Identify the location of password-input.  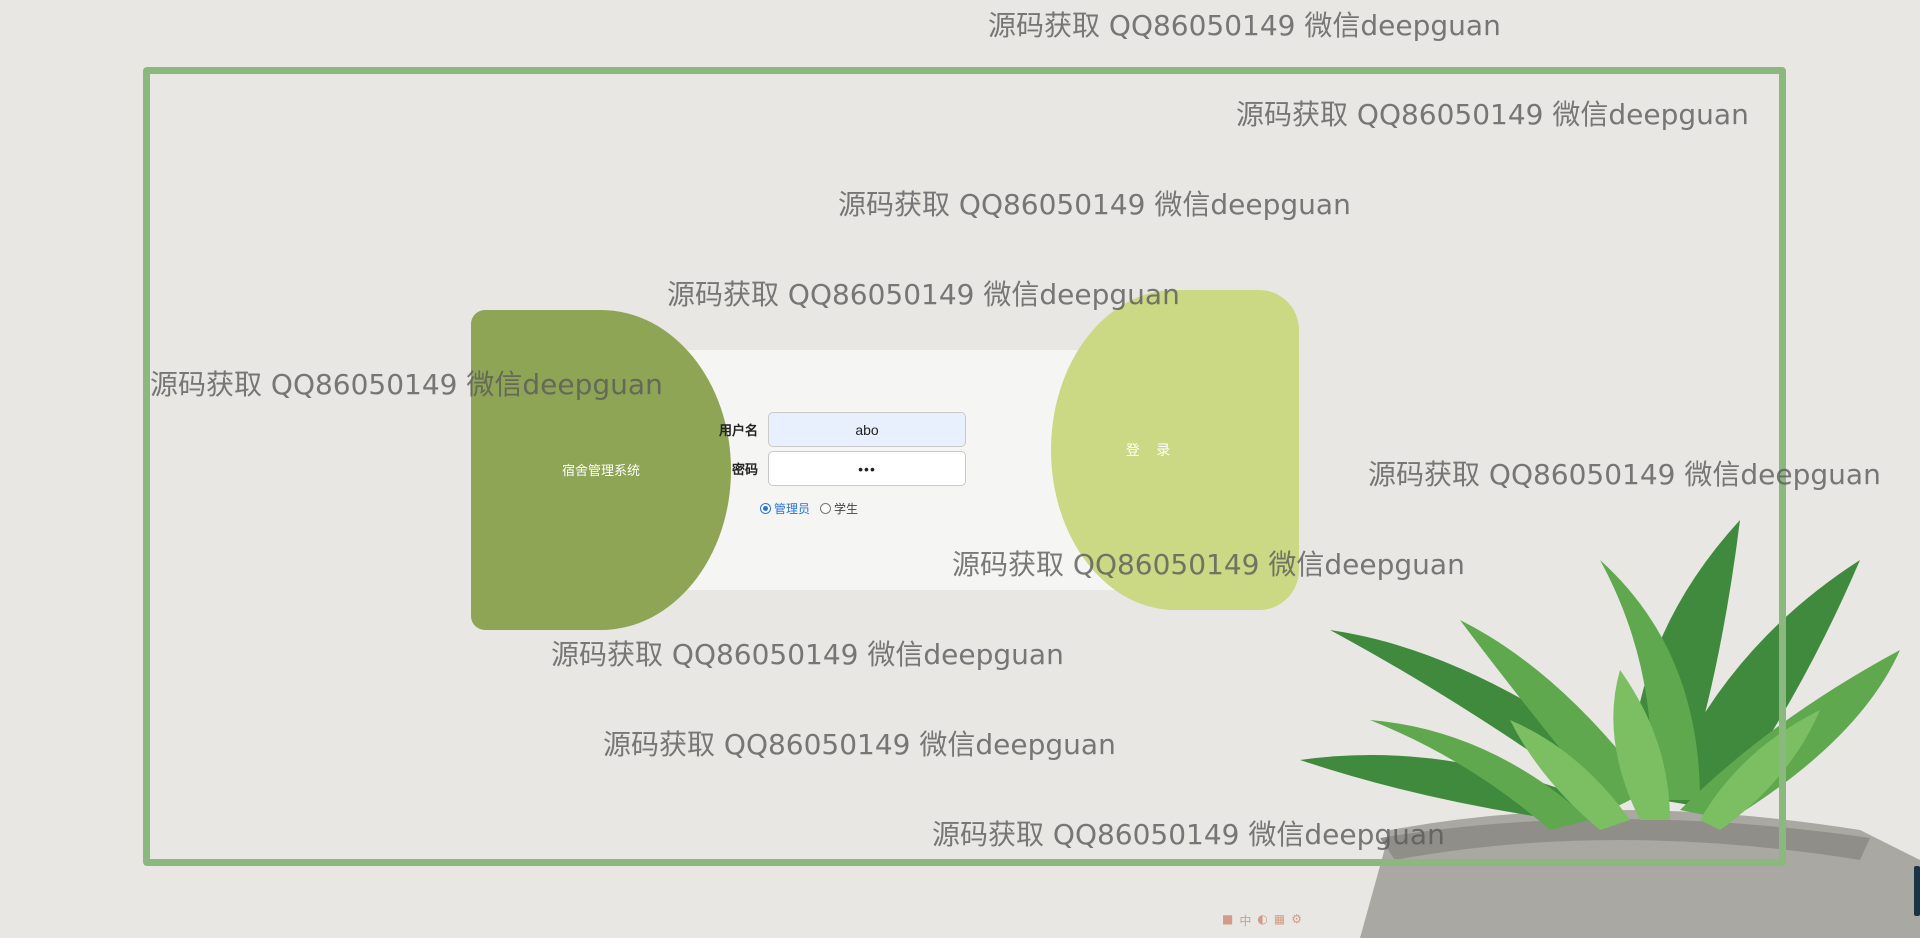
(867, 468).